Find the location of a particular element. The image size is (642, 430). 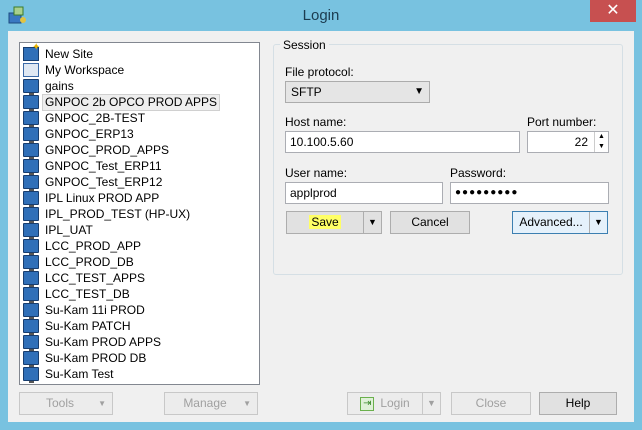

user-name-input: applprod is located at coordinates (364, 193).